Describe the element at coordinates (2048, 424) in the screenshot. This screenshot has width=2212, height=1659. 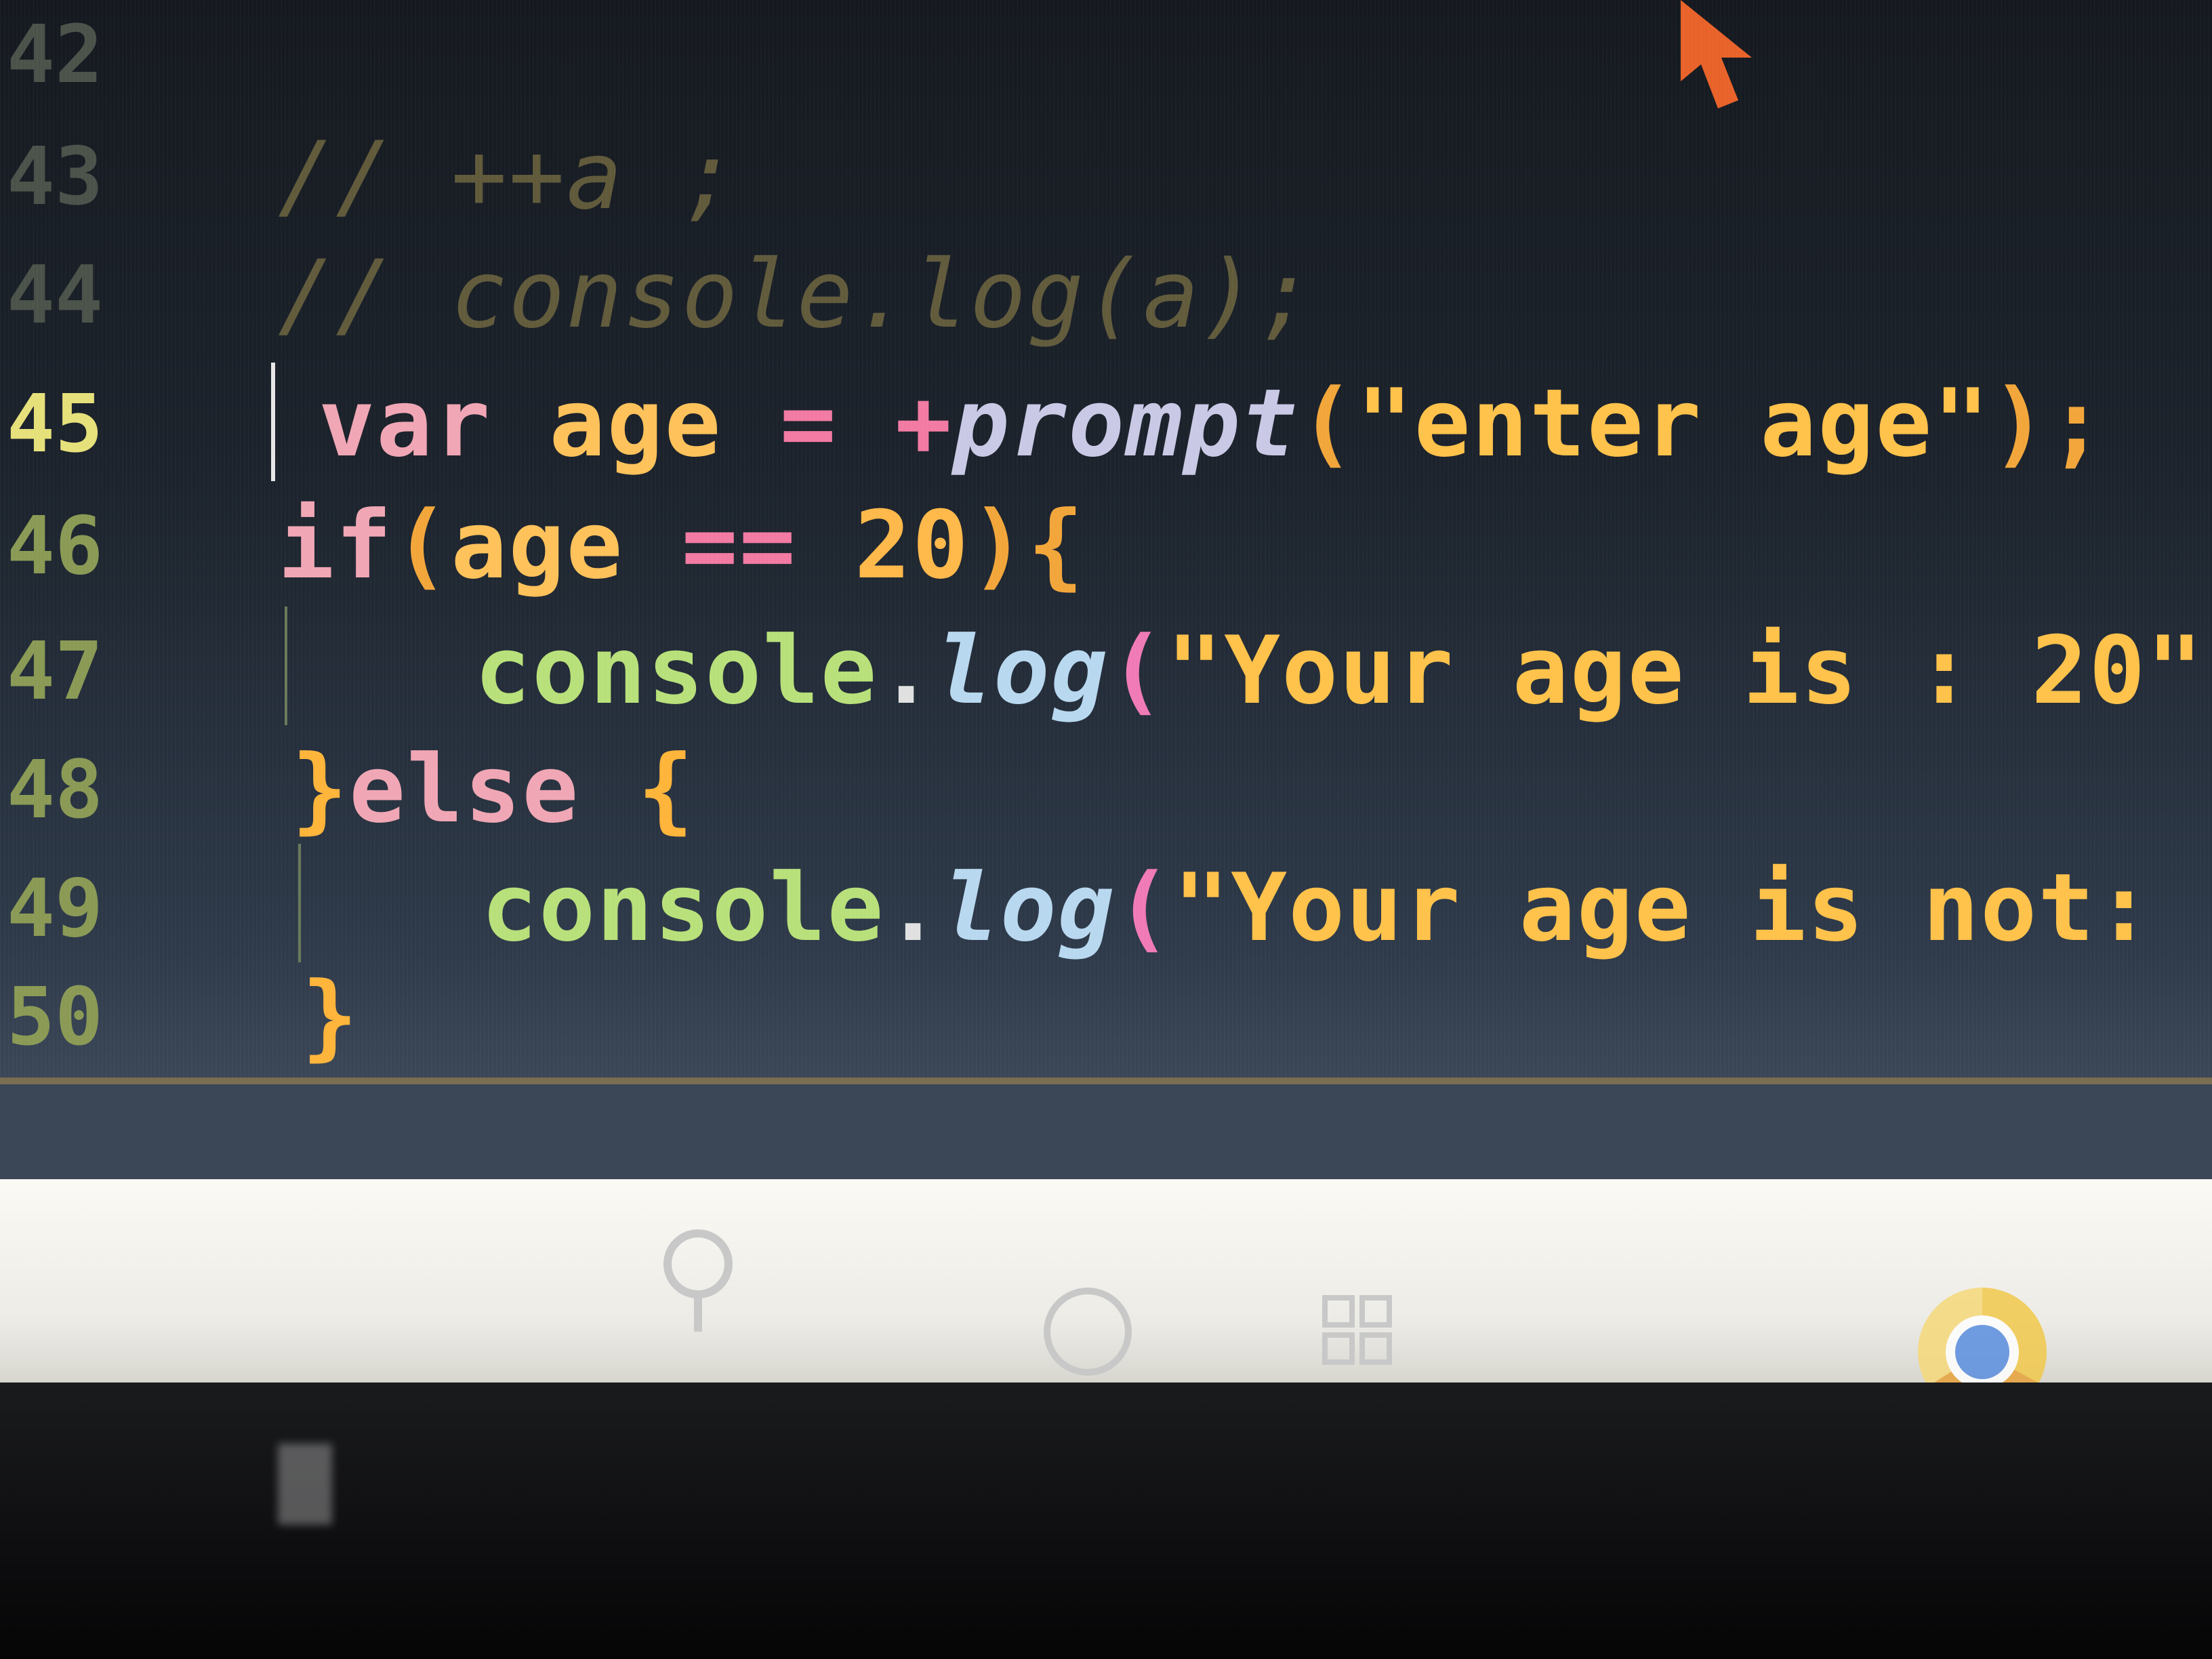
I see `paren: );` at that location.